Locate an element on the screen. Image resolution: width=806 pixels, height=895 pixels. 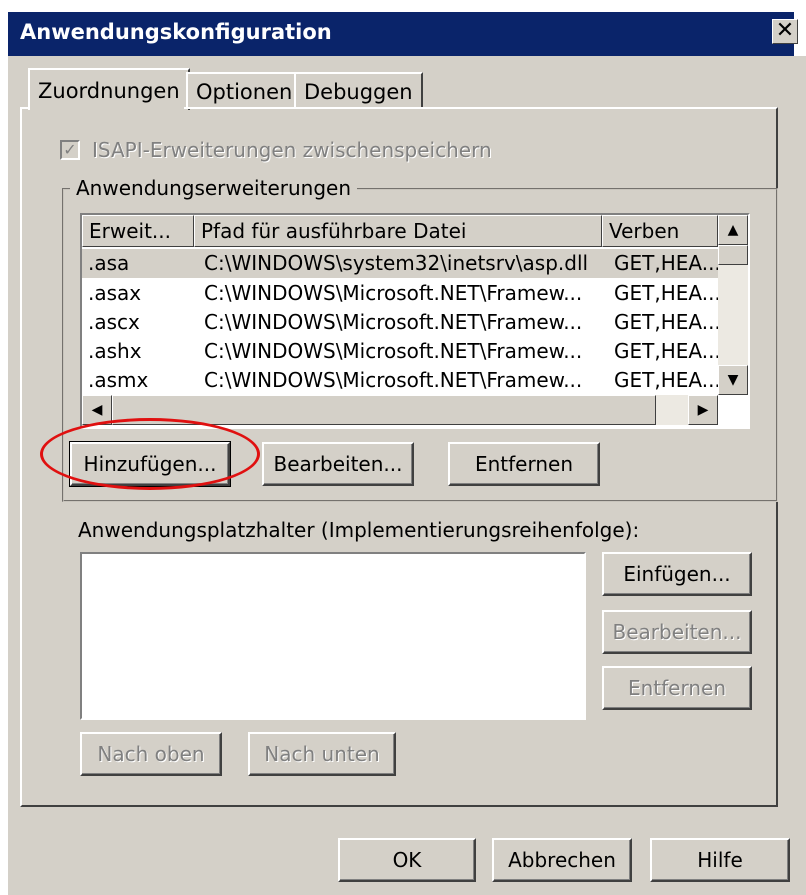
placeholders-list is located at coordinates (333, 636).